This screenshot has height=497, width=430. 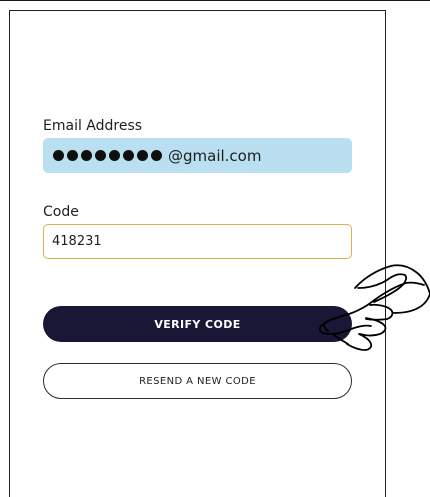 What do you see at coordinates (215, 0) in the screenshot?
I see `top-divider` at bounding box center [215, 0].